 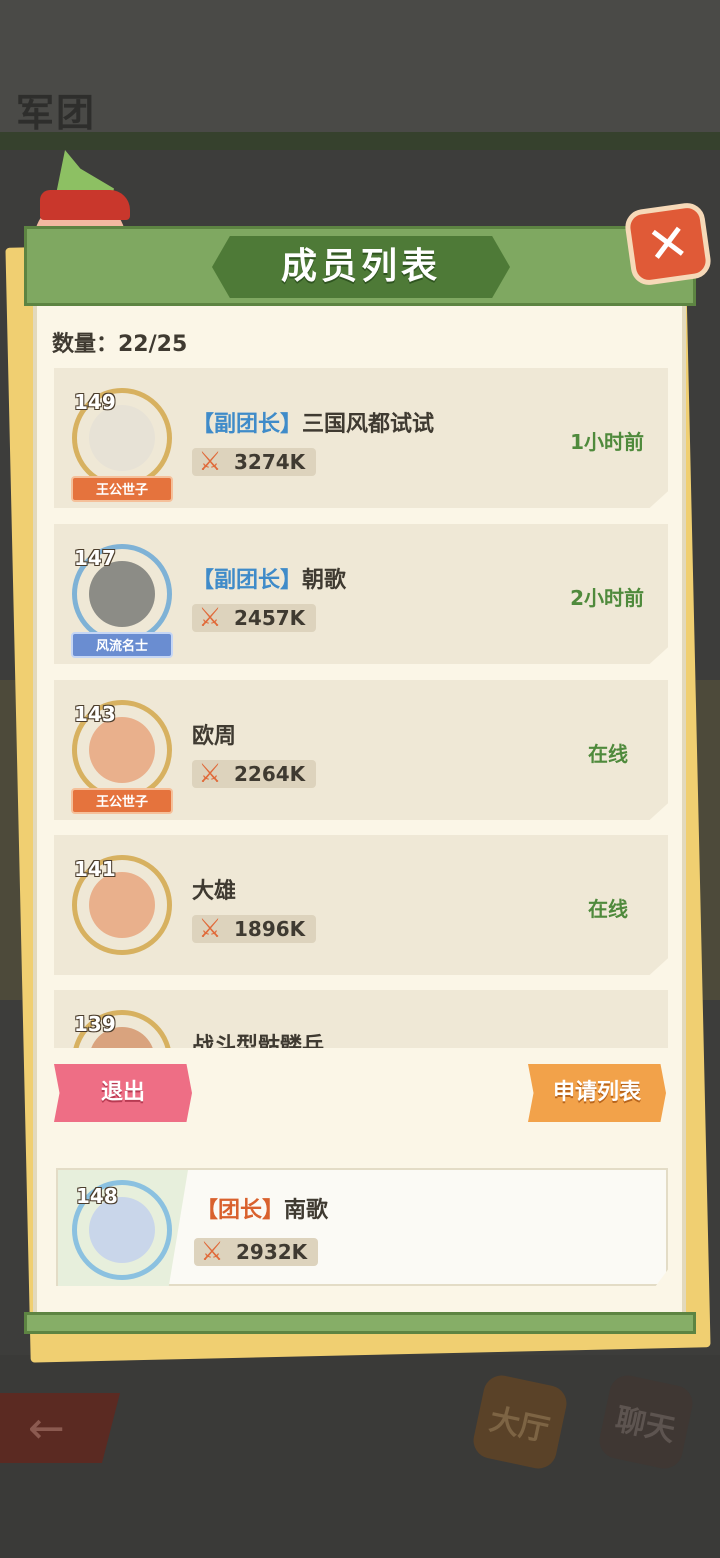 I want to click on dialog-title: 成员列表, so click(x=360, y=266).